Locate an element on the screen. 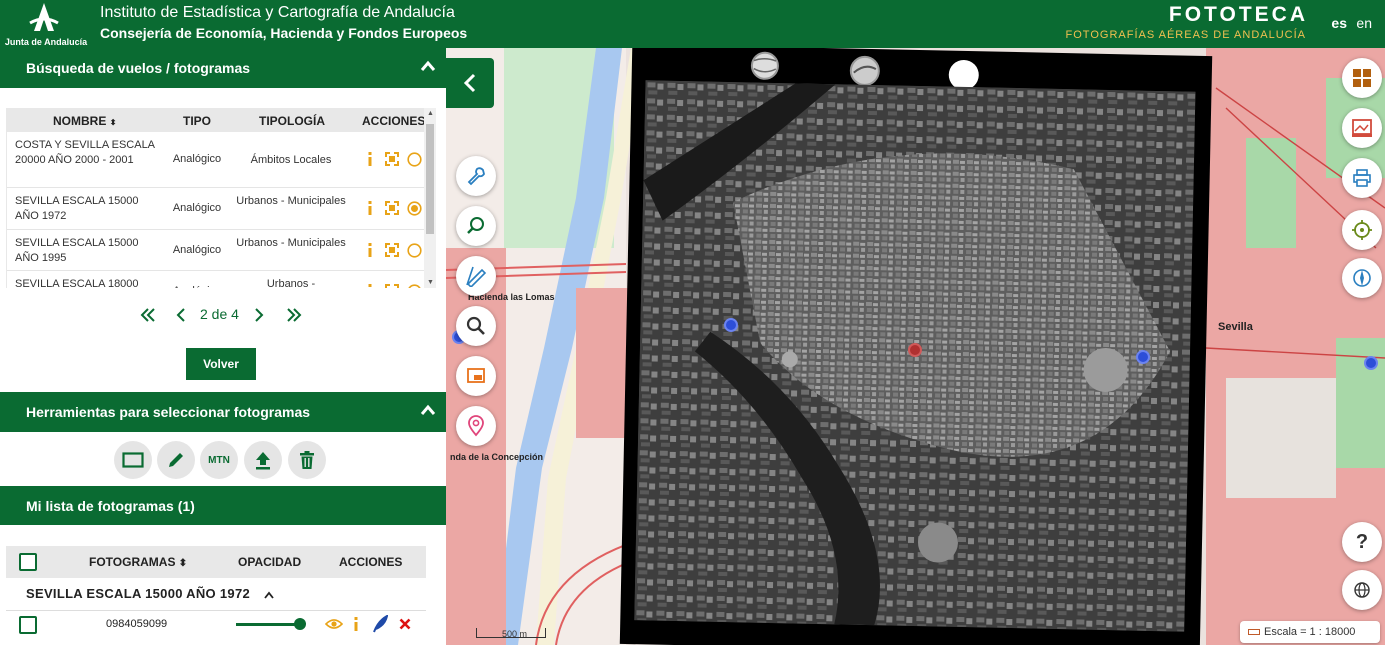  wrench-icon is located at coordinates (476, 176).